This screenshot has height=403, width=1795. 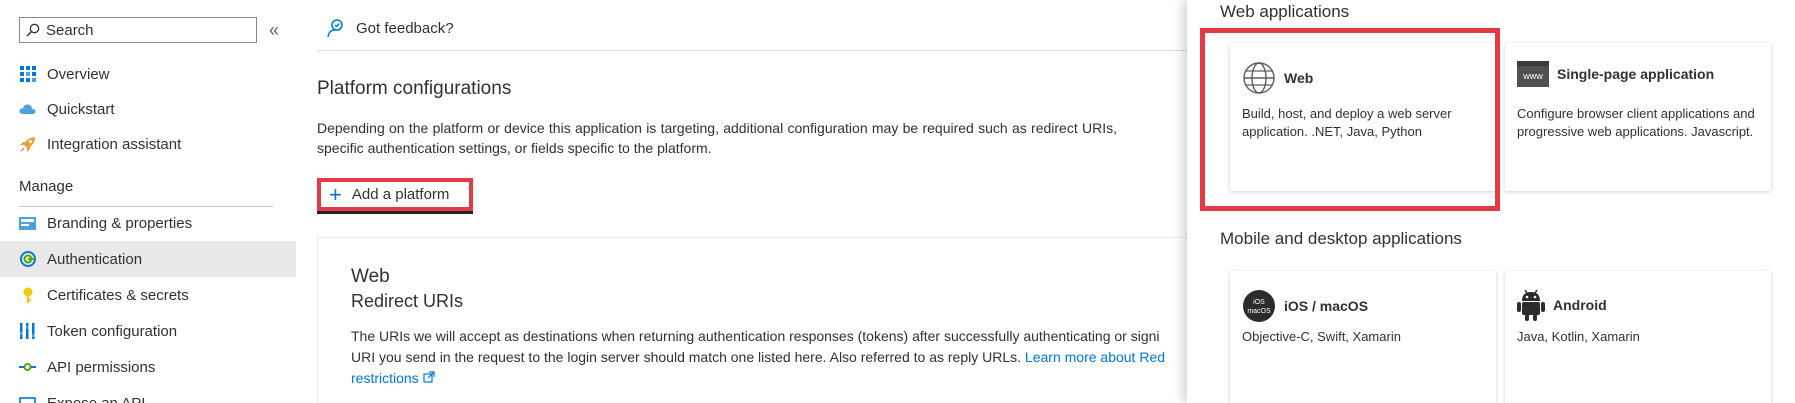 What do you see at coordinates (1321, 336) in the screenshot?
I see `tile-description: Objective-C, Swift, Xamarin` at bounding box center [1321, 336].